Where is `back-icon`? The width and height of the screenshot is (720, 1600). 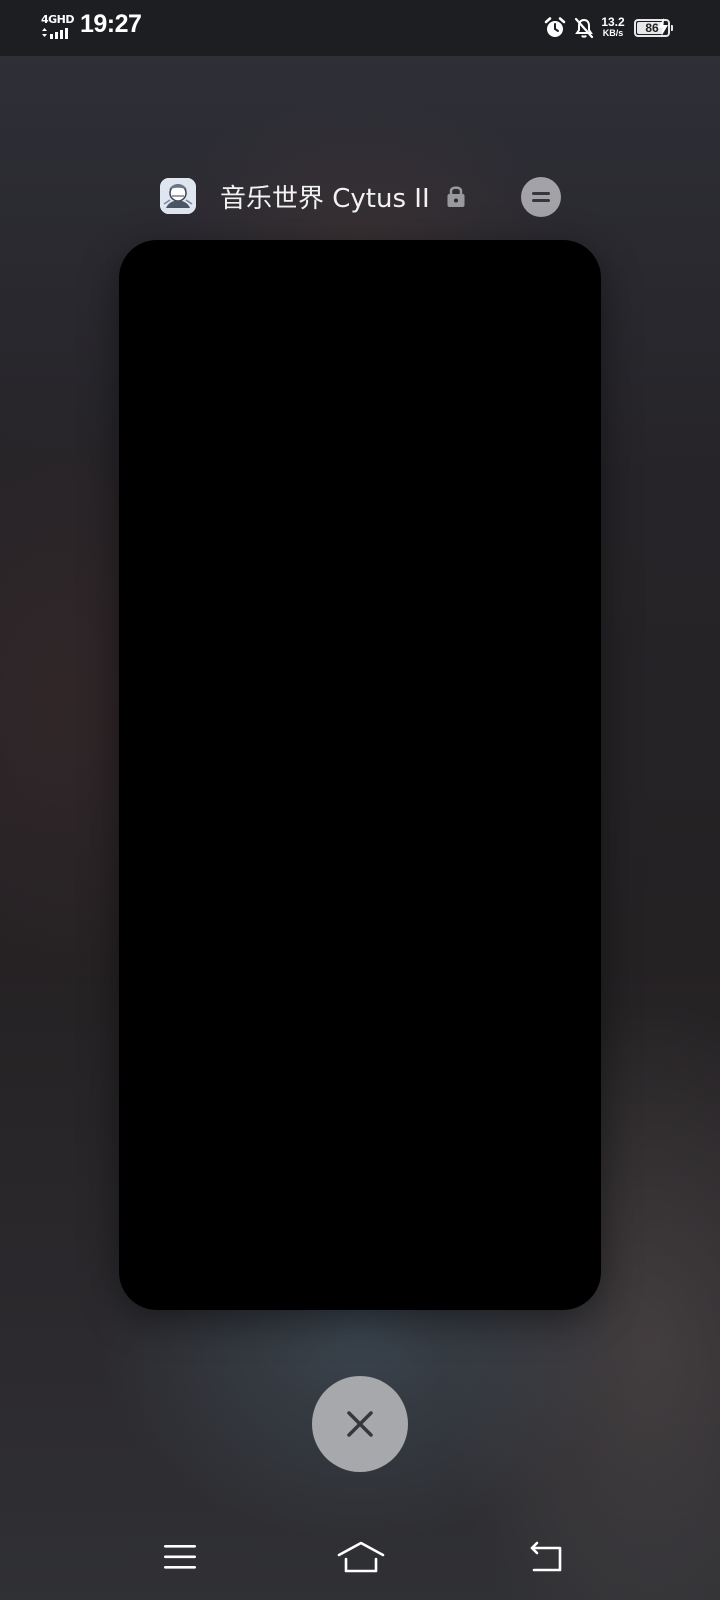 back-icon is located at coordinates (546, 1556).